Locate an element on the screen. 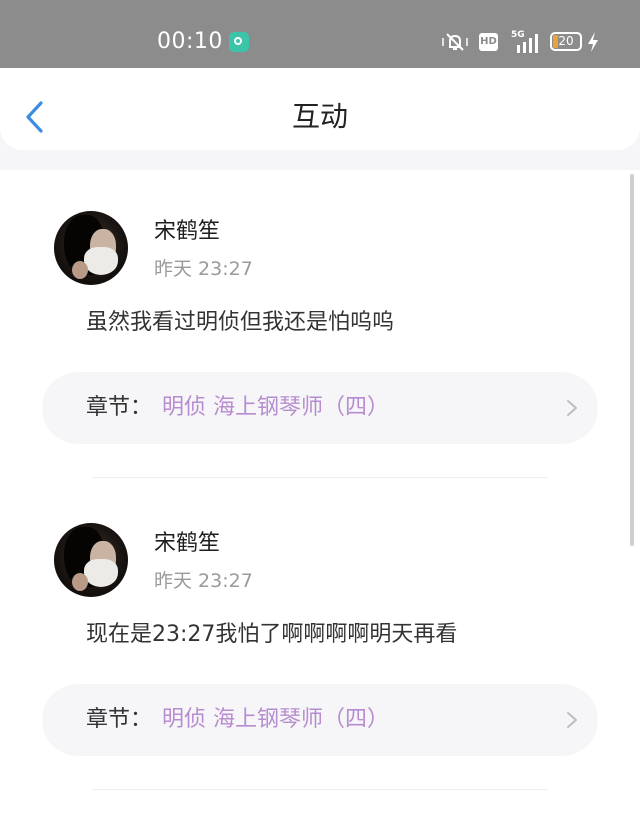  page-title: 互动 is located at coordinates (319, 116).